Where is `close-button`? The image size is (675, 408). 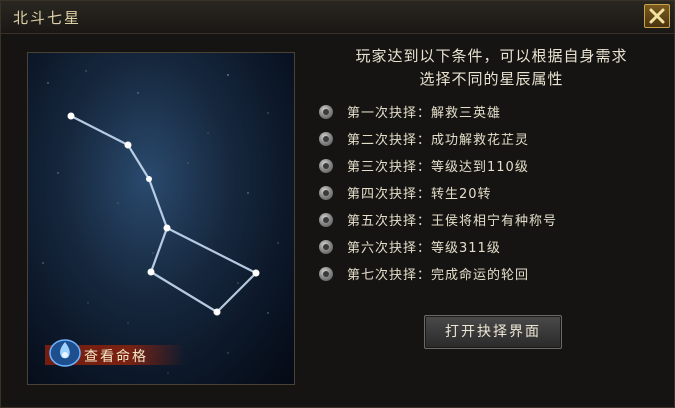 close-button is located at coordinates (657, 16).